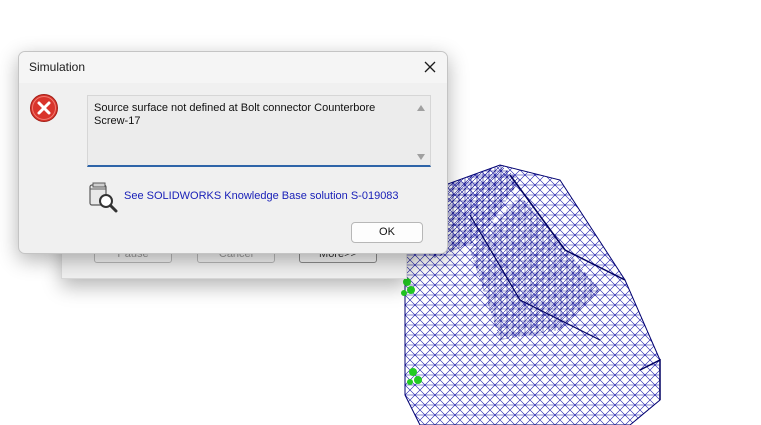 This screenshot has height=425, width=761. I want to click on ok-button: OK, so click(387, 232).